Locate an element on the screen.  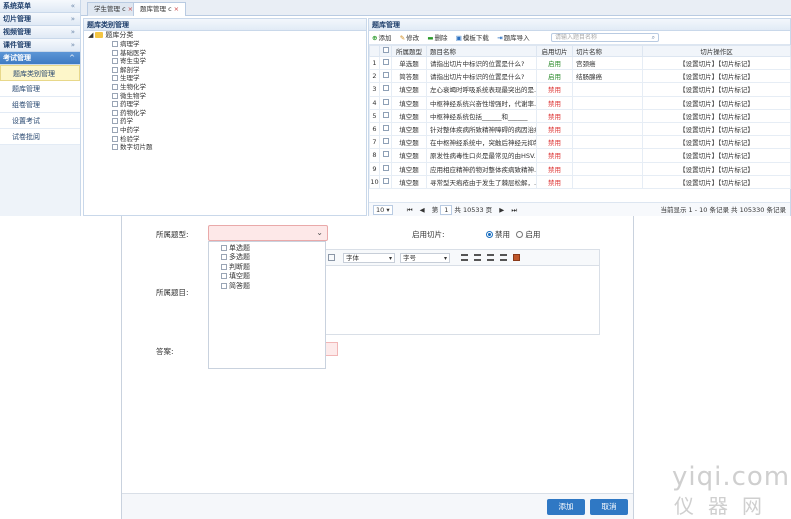
column-header: 启用切片 is located at coordinates (554, 51).